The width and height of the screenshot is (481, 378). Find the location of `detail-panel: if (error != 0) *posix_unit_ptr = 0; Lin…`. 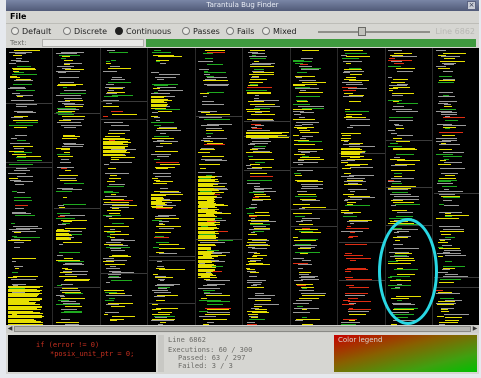

detail-panel: if (error != 0) *posix_unit_ptr = 0; Lin… is located at coordinates (242, 353).